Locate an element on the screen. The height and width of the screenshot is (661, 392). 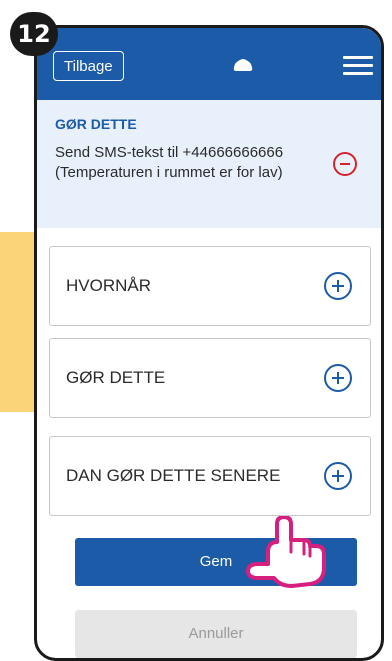
hamburger-menu-icon is located at coordinates (358, 66).